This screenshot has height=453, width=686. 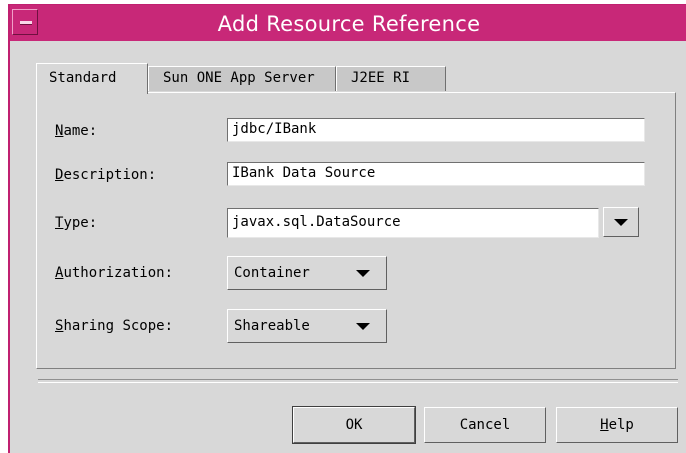 What do you see at coordinates (110, 175) in the screenshot?
I see `description-label-text: escription:` at bounding box center [110, 175].